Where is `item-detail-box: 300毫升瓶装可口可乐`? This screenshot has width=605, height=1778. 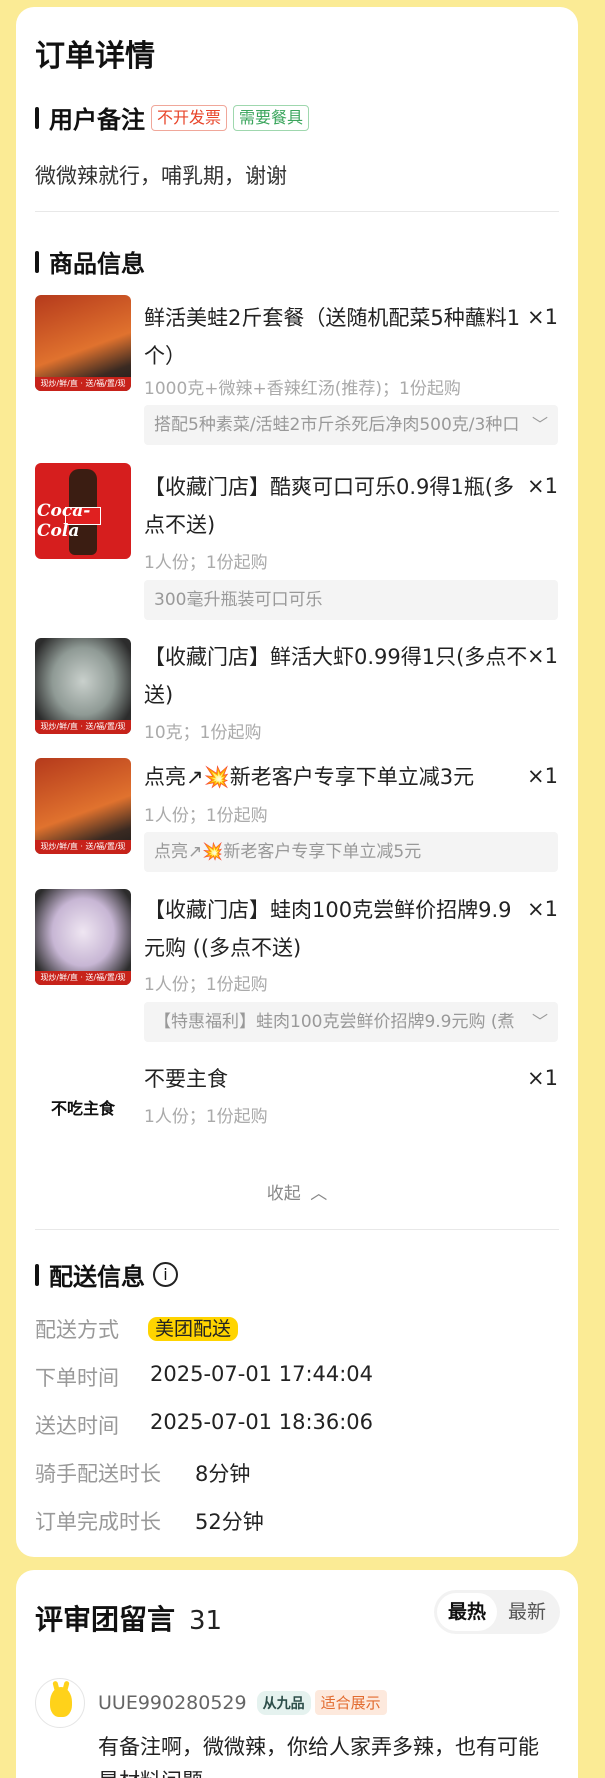
item-detail-box: 300毫升瓶装可口可乐 is located at coordinates (351, 600).